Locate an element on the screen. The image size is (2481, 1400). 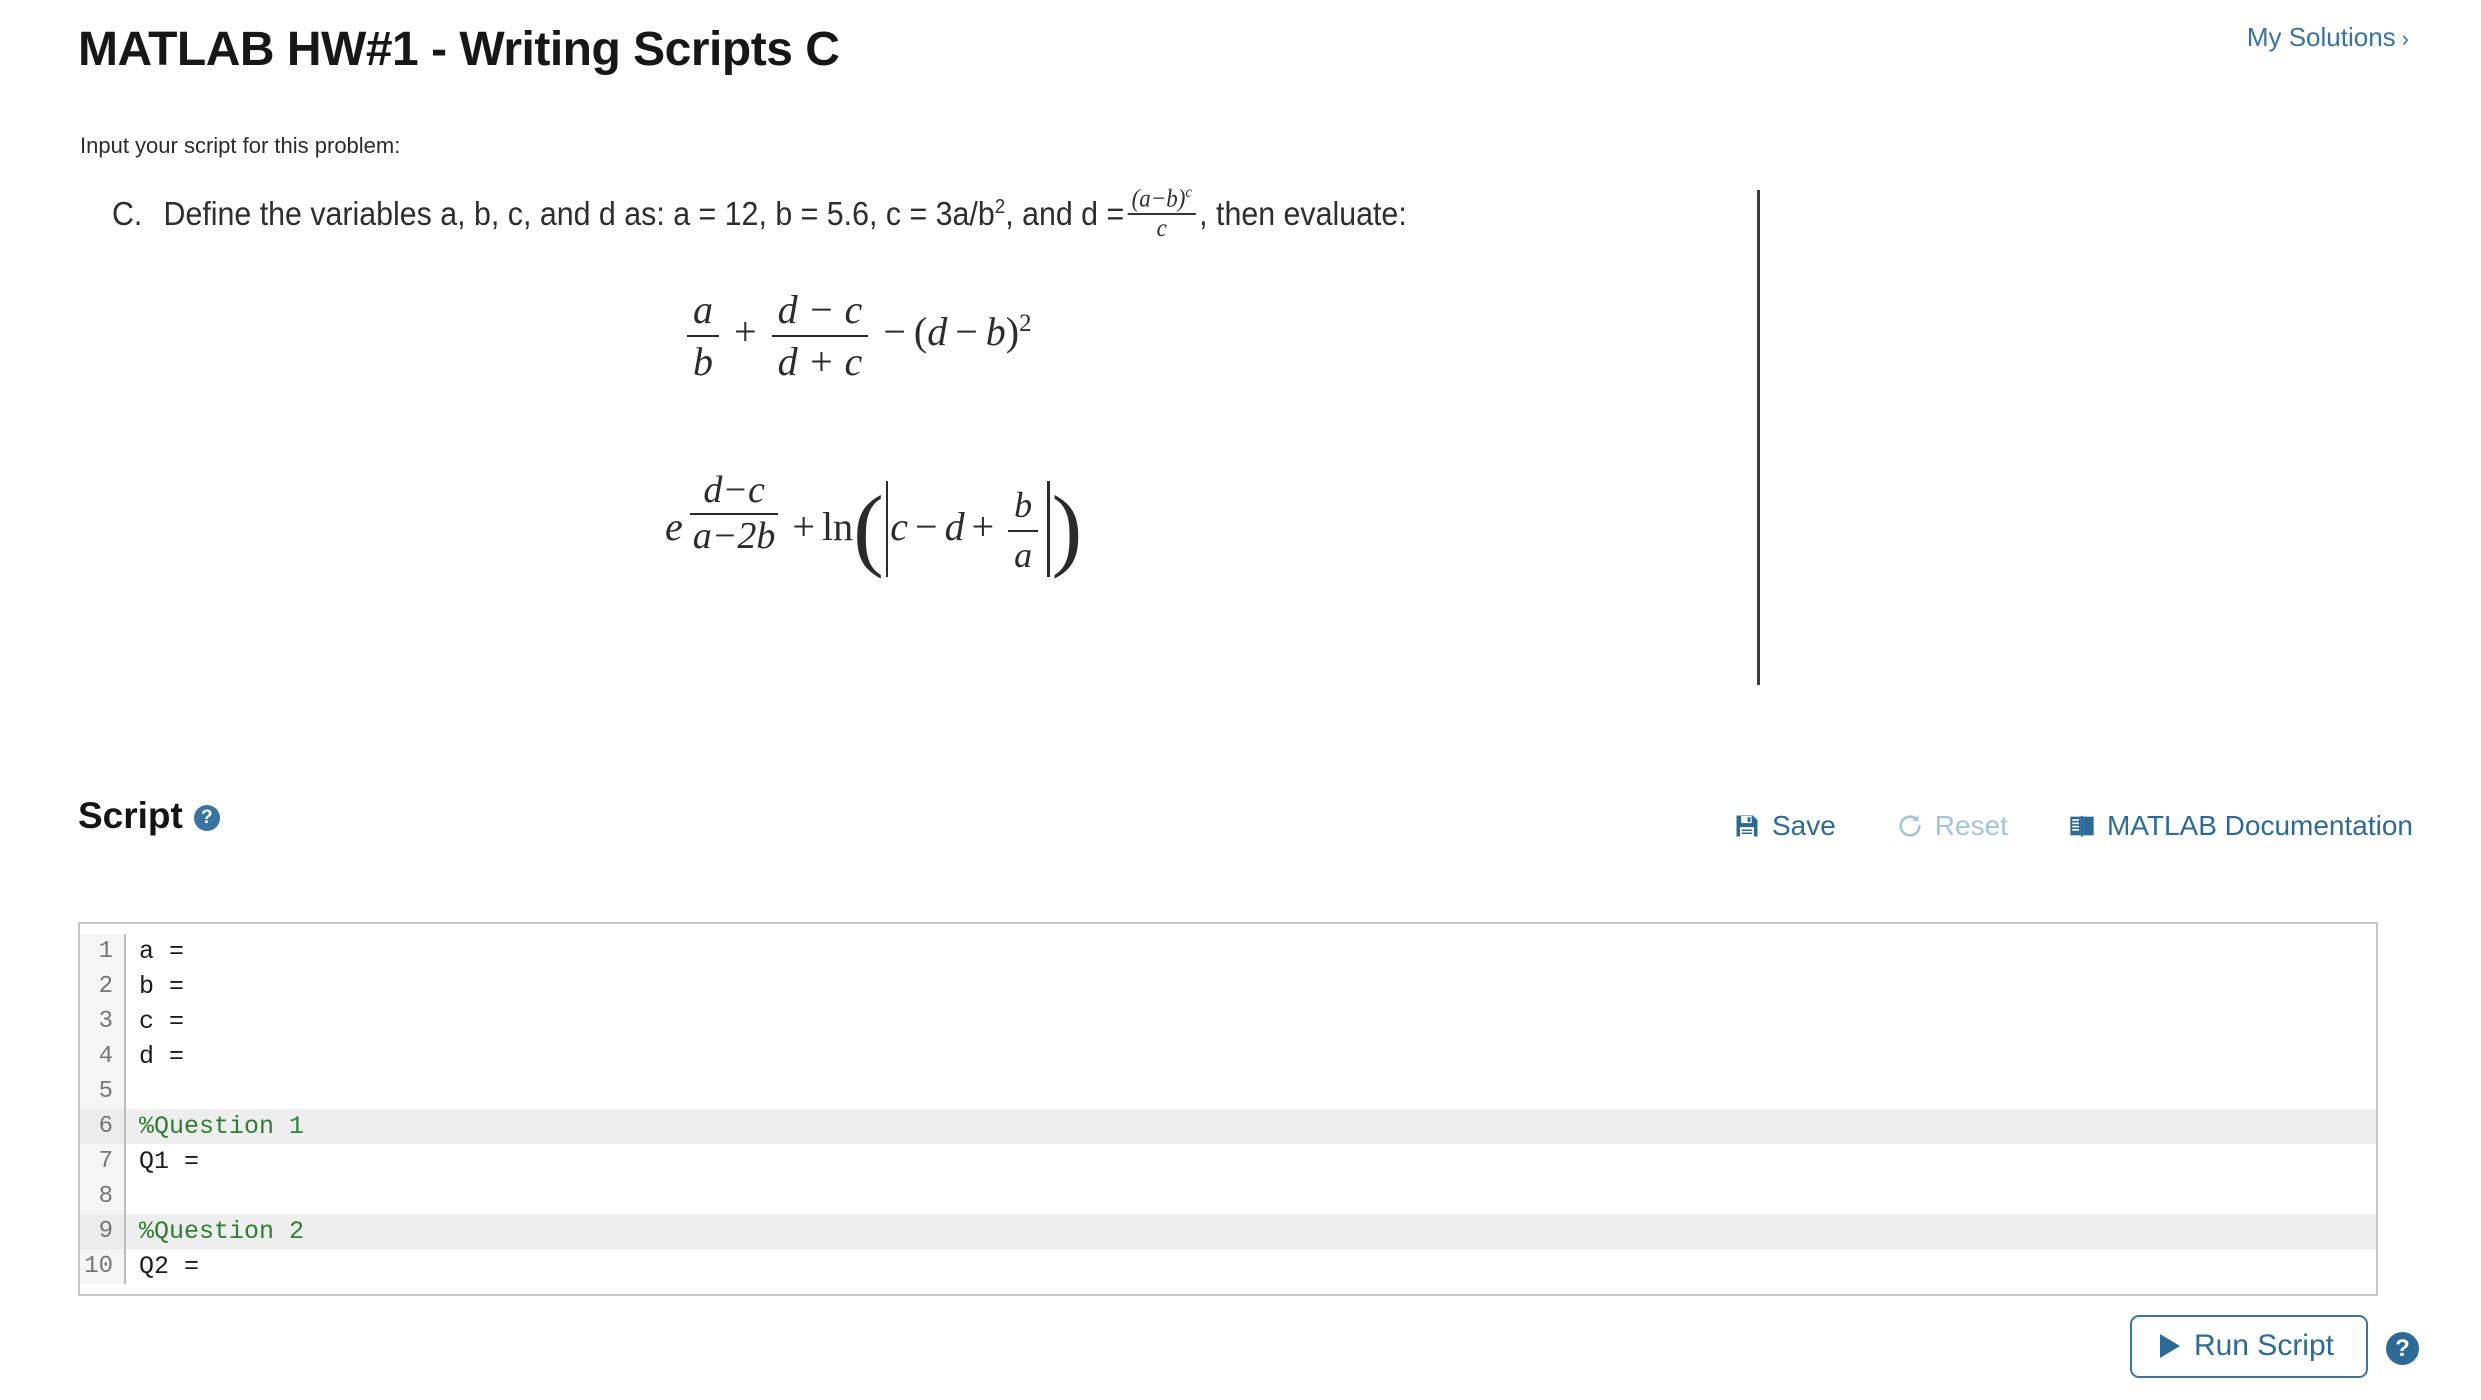
code-line: 6 %Question 1 is located at coordinates (1228, 1126).